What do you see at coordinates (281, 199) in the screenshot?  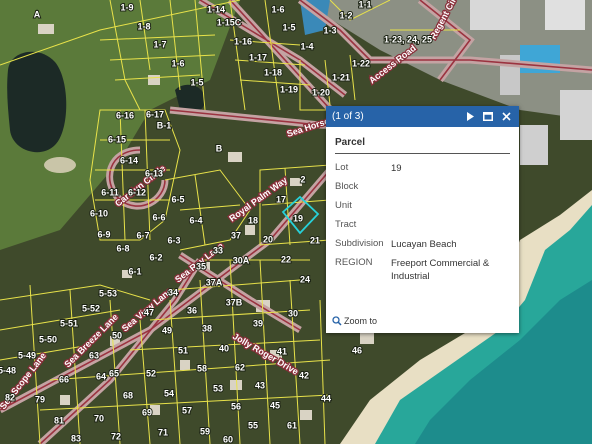 I see `lot-label: 17` at bounding box center [281, 199].